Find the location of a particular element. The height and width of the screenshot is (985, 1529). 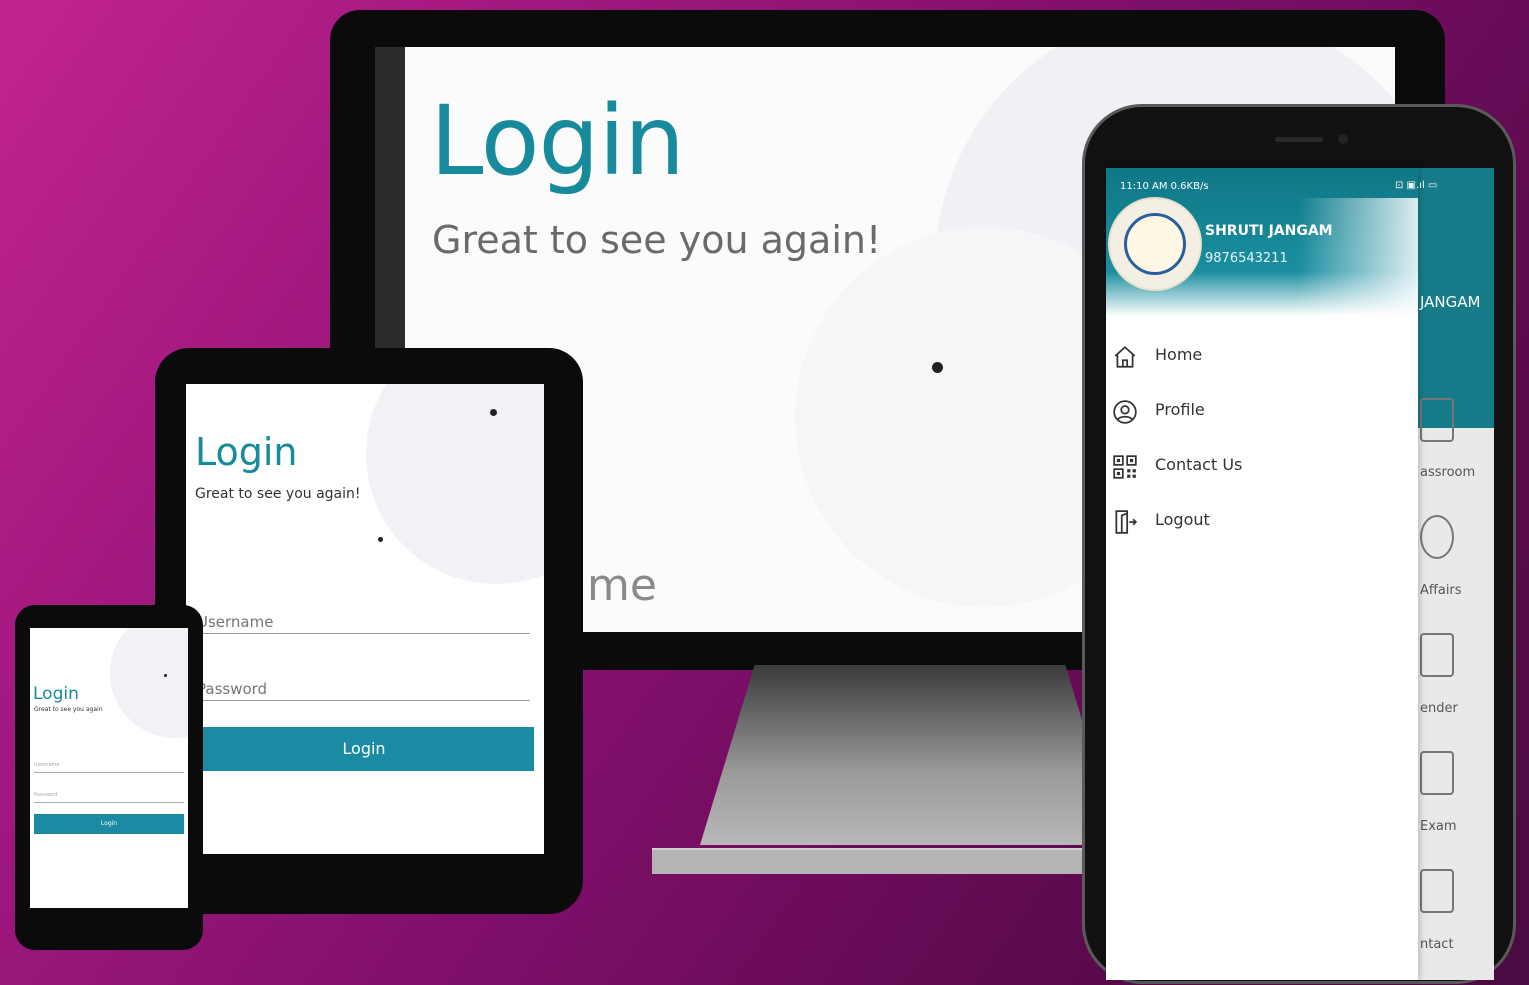

tablet-login-button: Login is located at coordinates (364, 749).